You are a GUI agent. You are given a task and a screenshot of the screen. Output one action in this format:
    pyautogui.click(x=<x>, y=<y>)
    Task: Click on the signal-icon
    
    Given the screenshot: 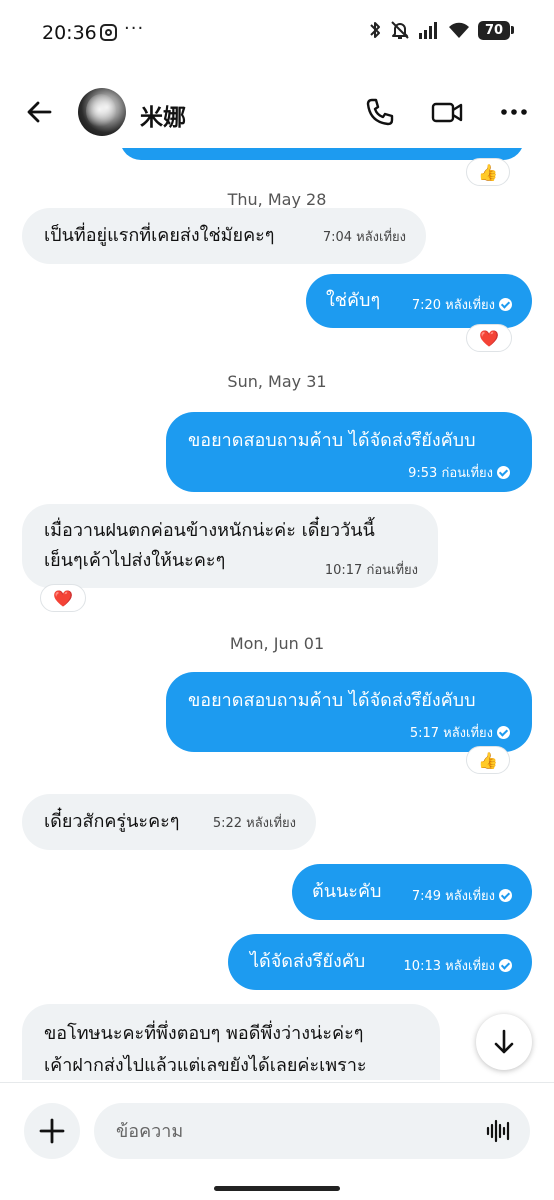 What is the action you would take?
    pyautogui.click(x=428, y=30)
    